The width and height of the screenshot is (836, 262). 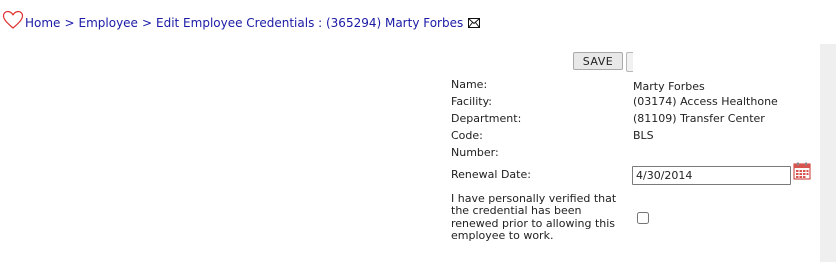 I want to click on breadcrumb-home-link: Home, so click(x=42, y=23).